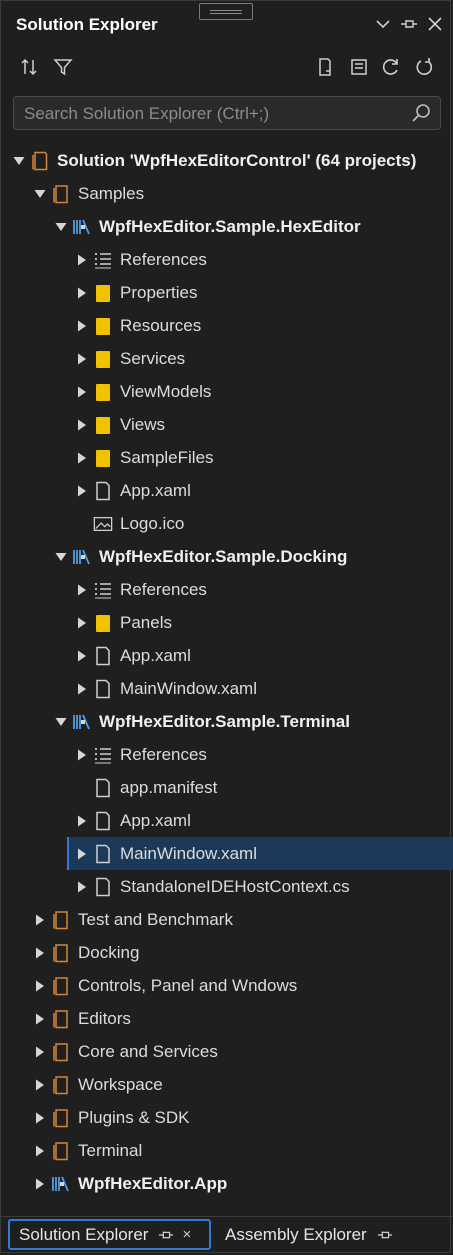 The width and height of the screenshot is (453, 1255). What do you see at coordinates (29, 67) in the screenshot?
I see `sync-arrows-icon` at bounding box center [29, 67].